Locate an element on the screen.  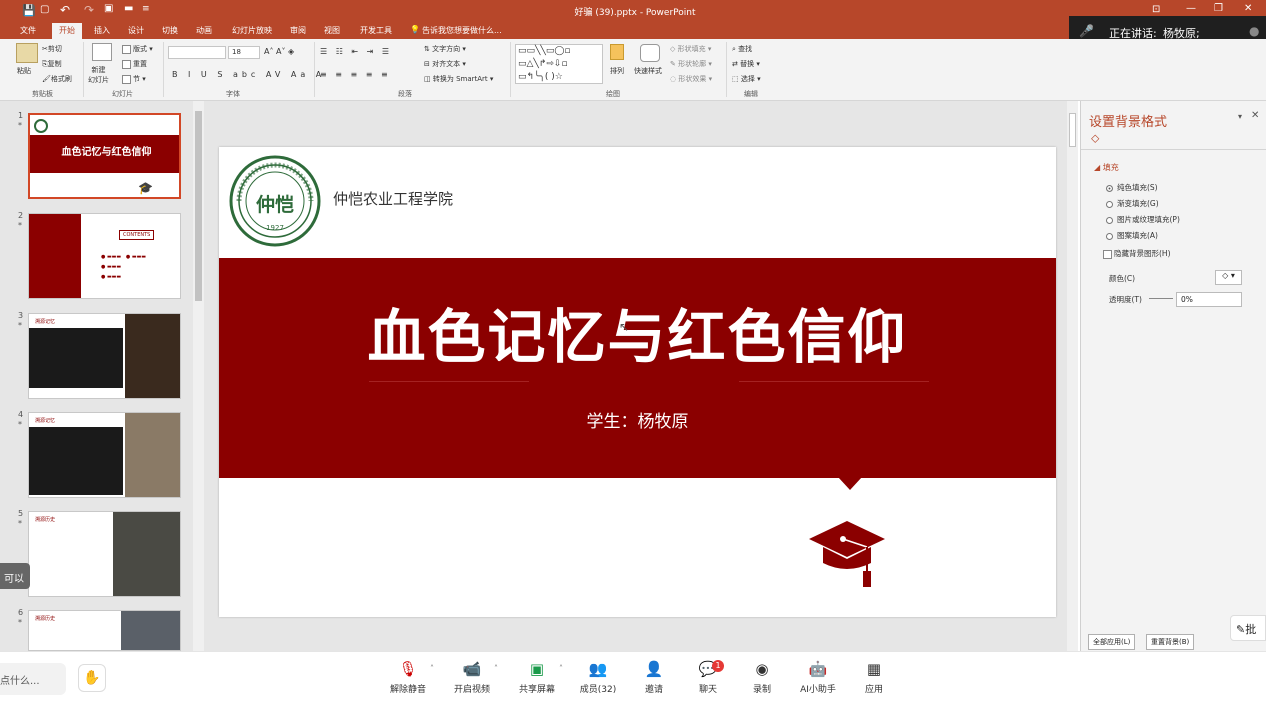
tab-home: 开始 is located at coordinates (67, 31).